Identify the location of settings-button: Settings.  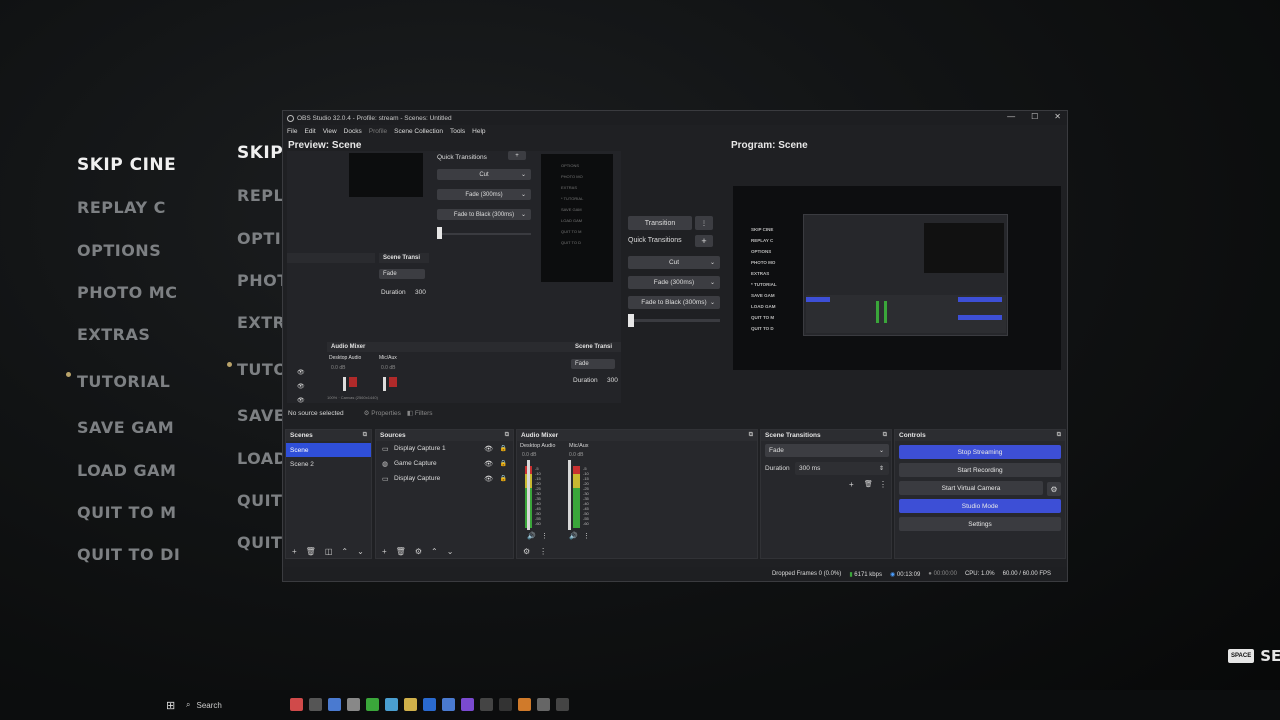
(980, 524).